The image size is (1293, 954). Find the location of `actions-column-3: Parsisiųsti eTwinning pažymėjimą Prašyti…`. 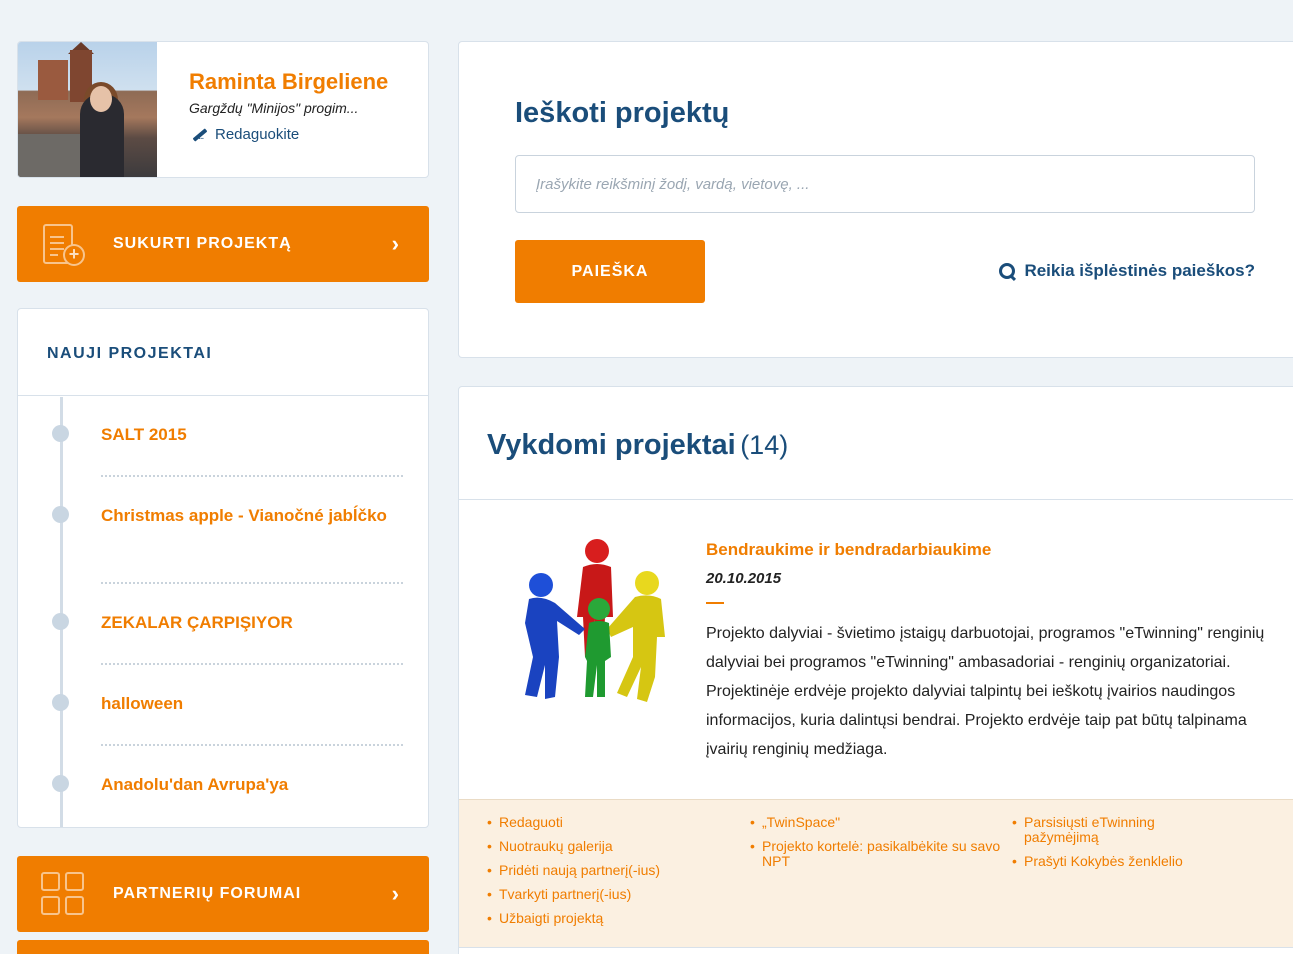

actions-column-3: Parsisiųsti eTwinning pažymėjimą Prašyti… is located at coordinates (1112, 846).